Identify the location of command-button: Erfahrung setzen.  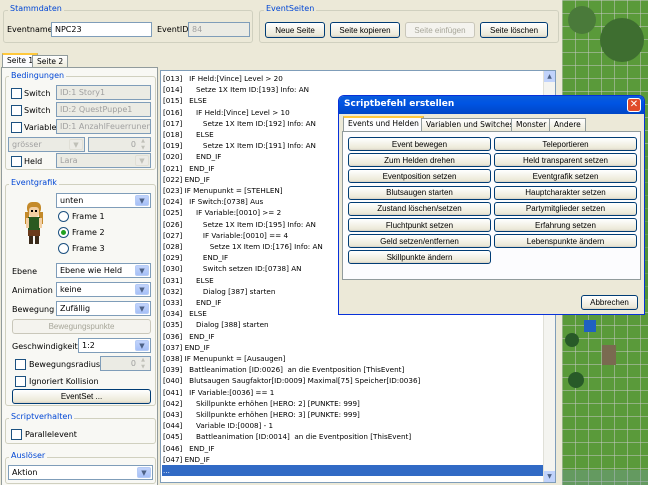
(565, 225).